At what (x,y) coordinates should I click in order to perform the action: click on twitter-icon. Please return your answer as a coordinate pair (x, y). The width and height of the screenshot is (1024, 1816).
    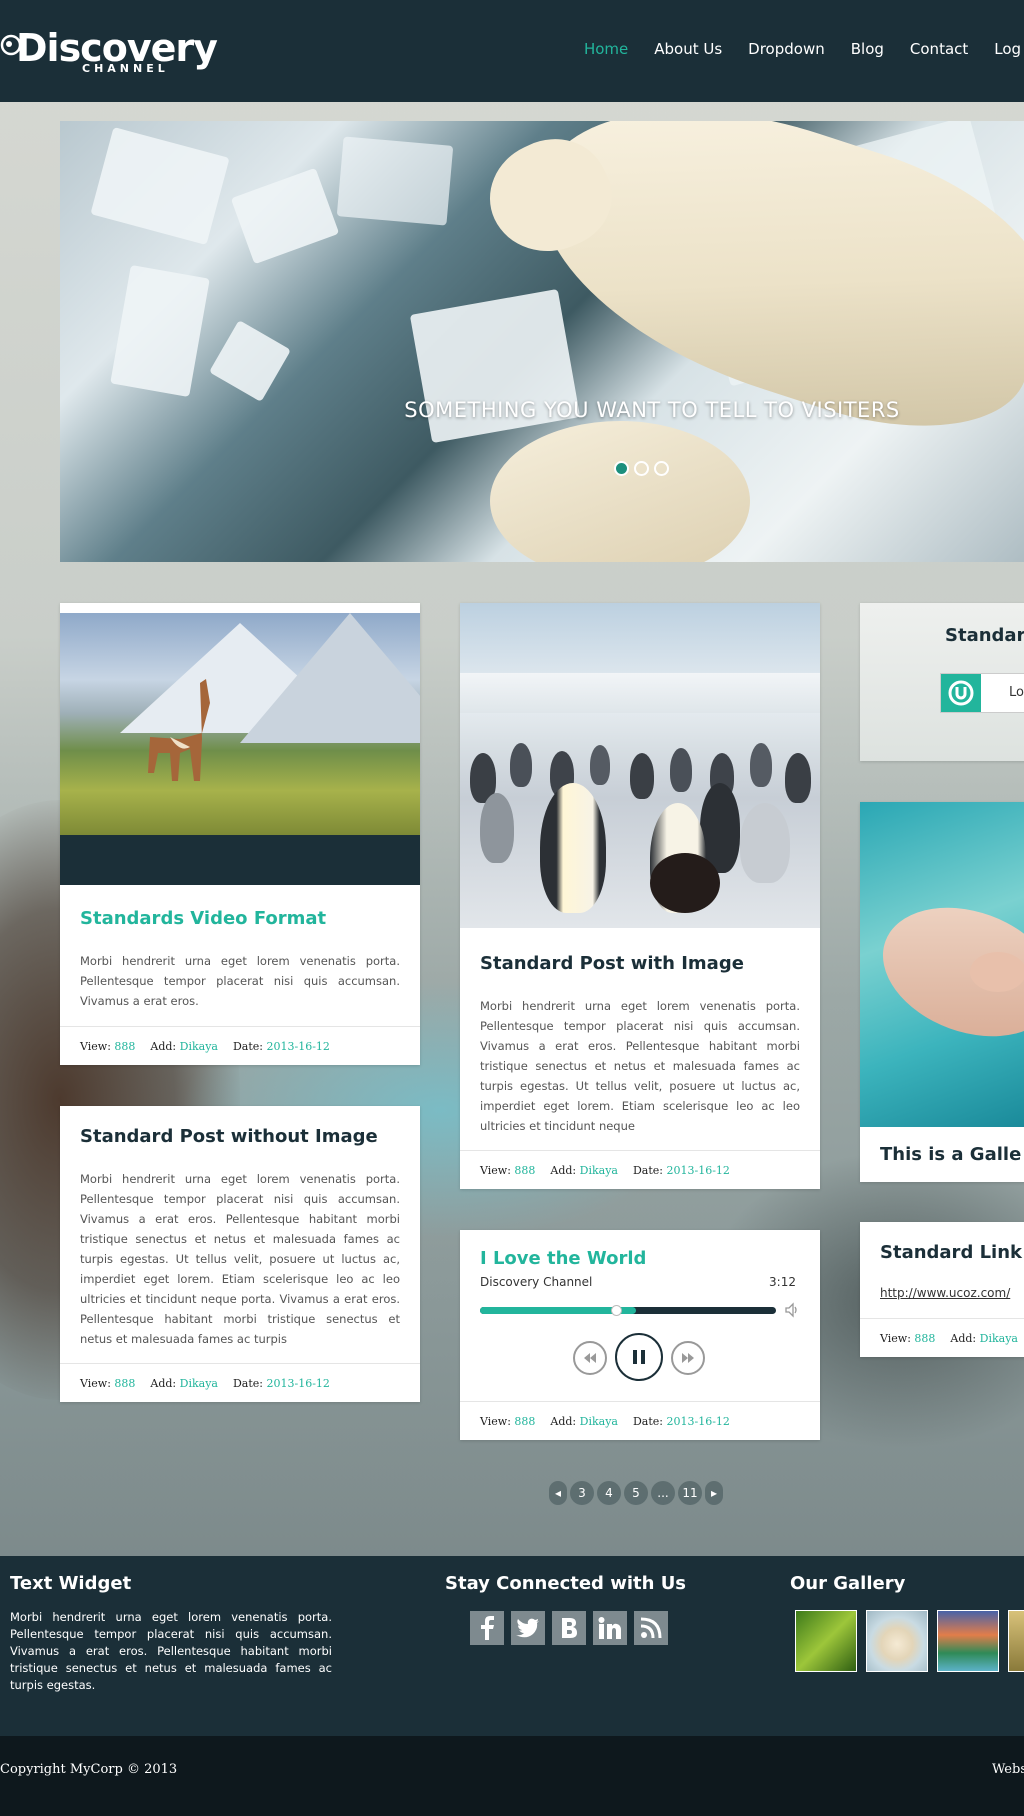
    Looking at the image, I should click on (528, 1628).